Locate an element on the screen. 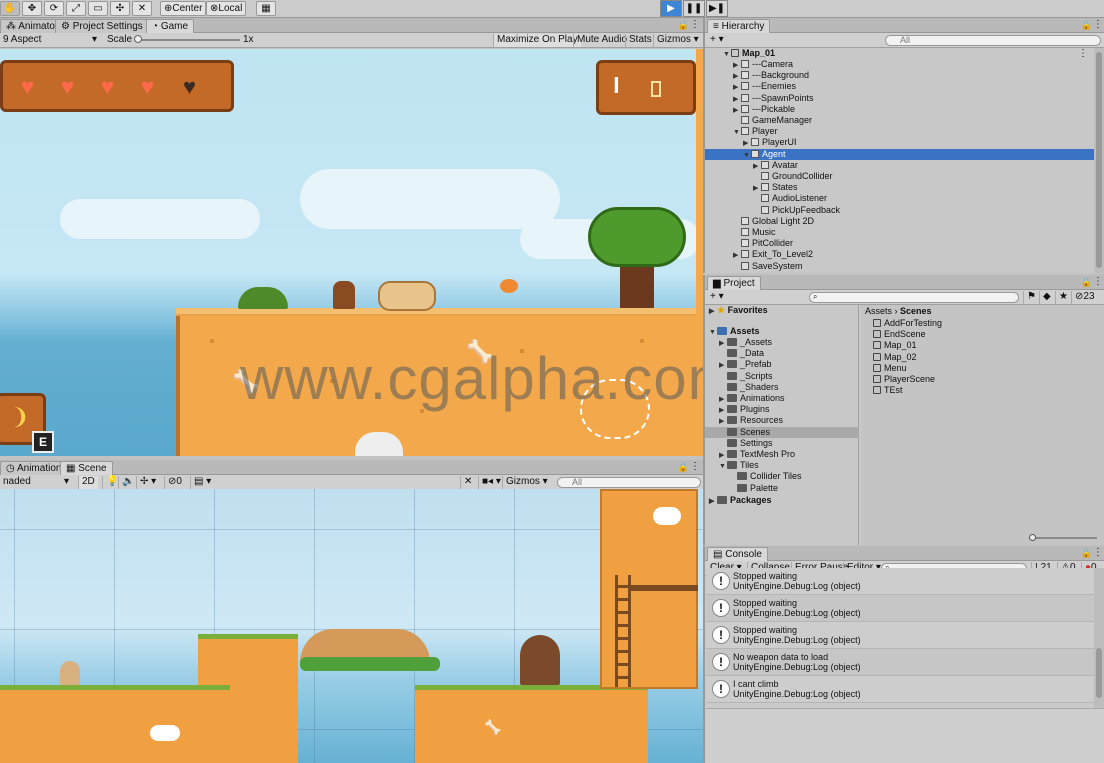  scale-slider-handle is located at coordinates (138, 39).